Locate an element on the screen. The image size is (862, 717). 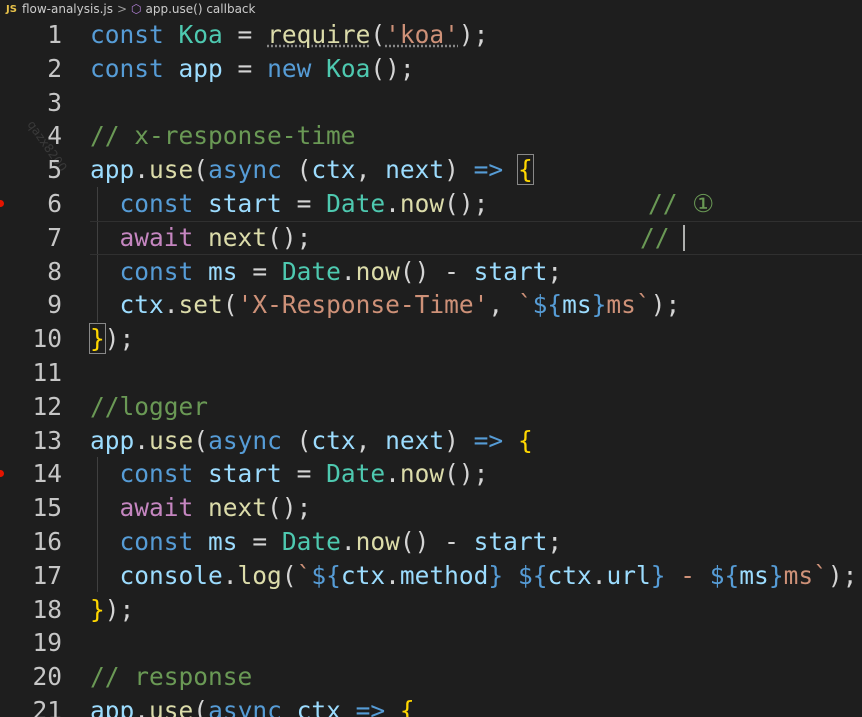
breadcrumb-symbol: app.use() callback is located at coordinates (201, 9).